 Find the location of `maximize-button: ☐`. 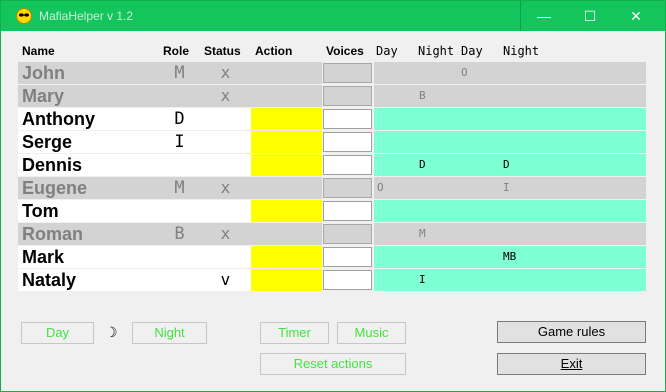

maximize-button: ☐ is located at coordinates (590, 16).